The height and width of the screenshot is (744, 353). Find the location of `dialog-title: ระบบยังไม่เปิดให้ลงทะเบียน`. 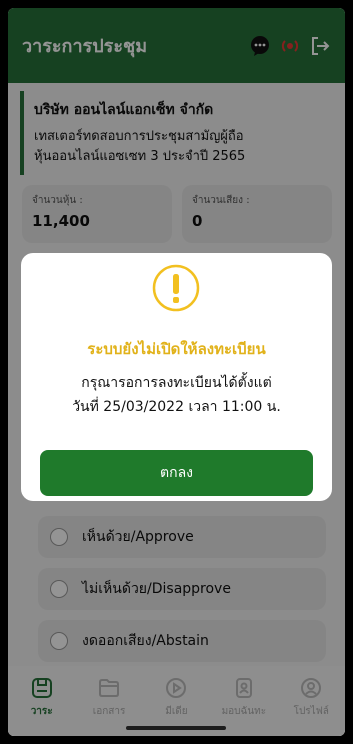

dialog-title: ระบบยังไม่เปิดให้ลงทะเบียน is located at coordinates (176, 349).